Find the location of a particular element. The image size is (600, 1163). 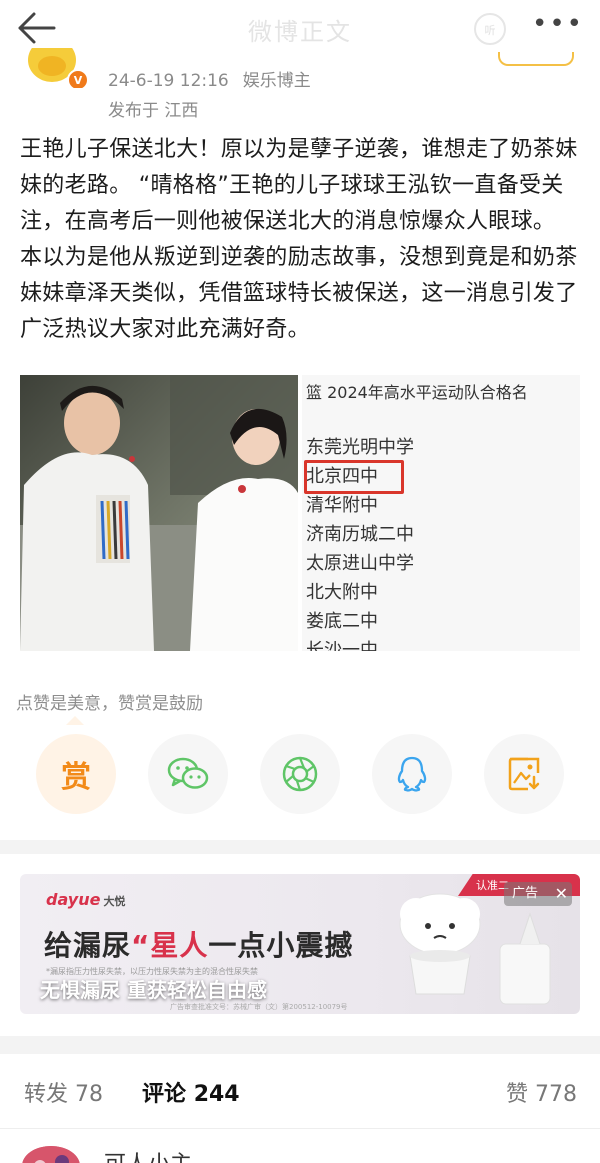

post-image-photo is located at coordinates (159, 513).